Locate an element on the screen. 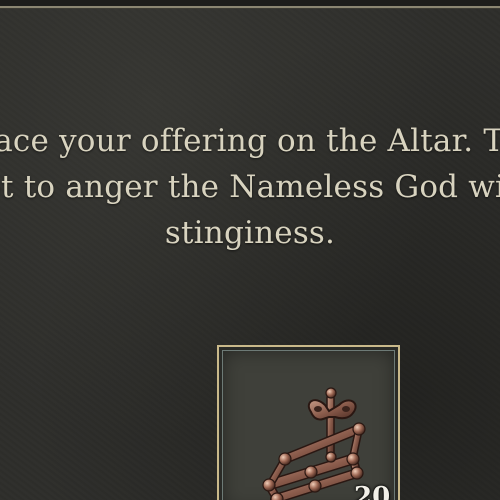  message-line-2: not to anger the Nameless God with is located at coordinates (250, 187).